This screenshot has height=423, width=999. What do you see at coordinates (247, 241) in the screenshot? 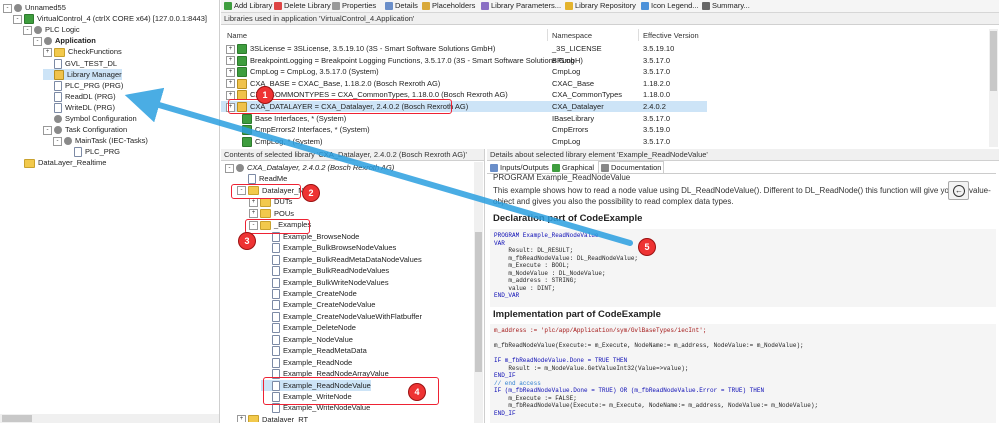
I see `badge-3: 3` at bounding box center [247, 241].